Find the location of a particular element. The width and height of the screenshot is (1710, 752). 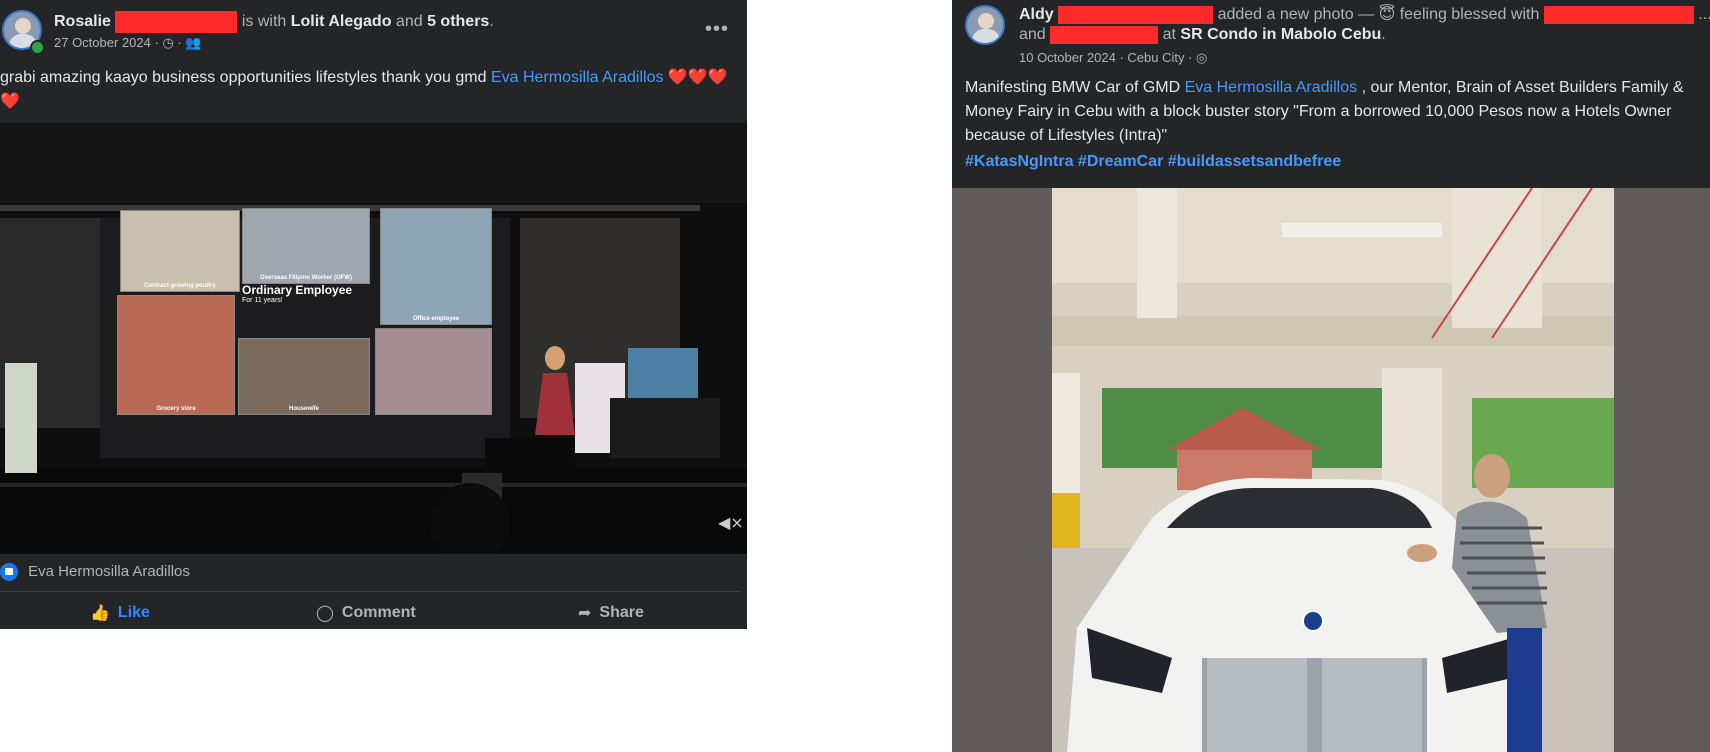

post-date: 10 October 2024 · Cebu City · is located at coordinates (1105, 57).